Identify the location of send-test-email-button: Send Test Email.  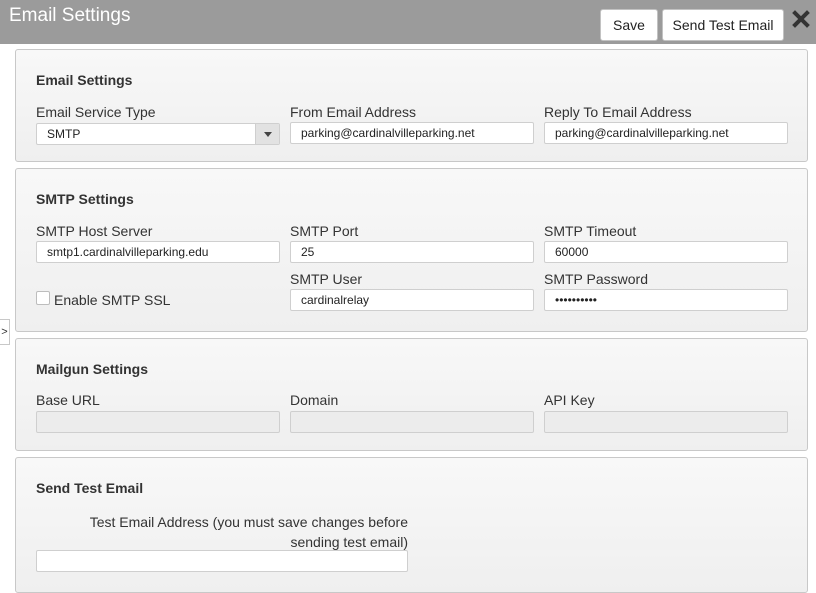
(723, 25).